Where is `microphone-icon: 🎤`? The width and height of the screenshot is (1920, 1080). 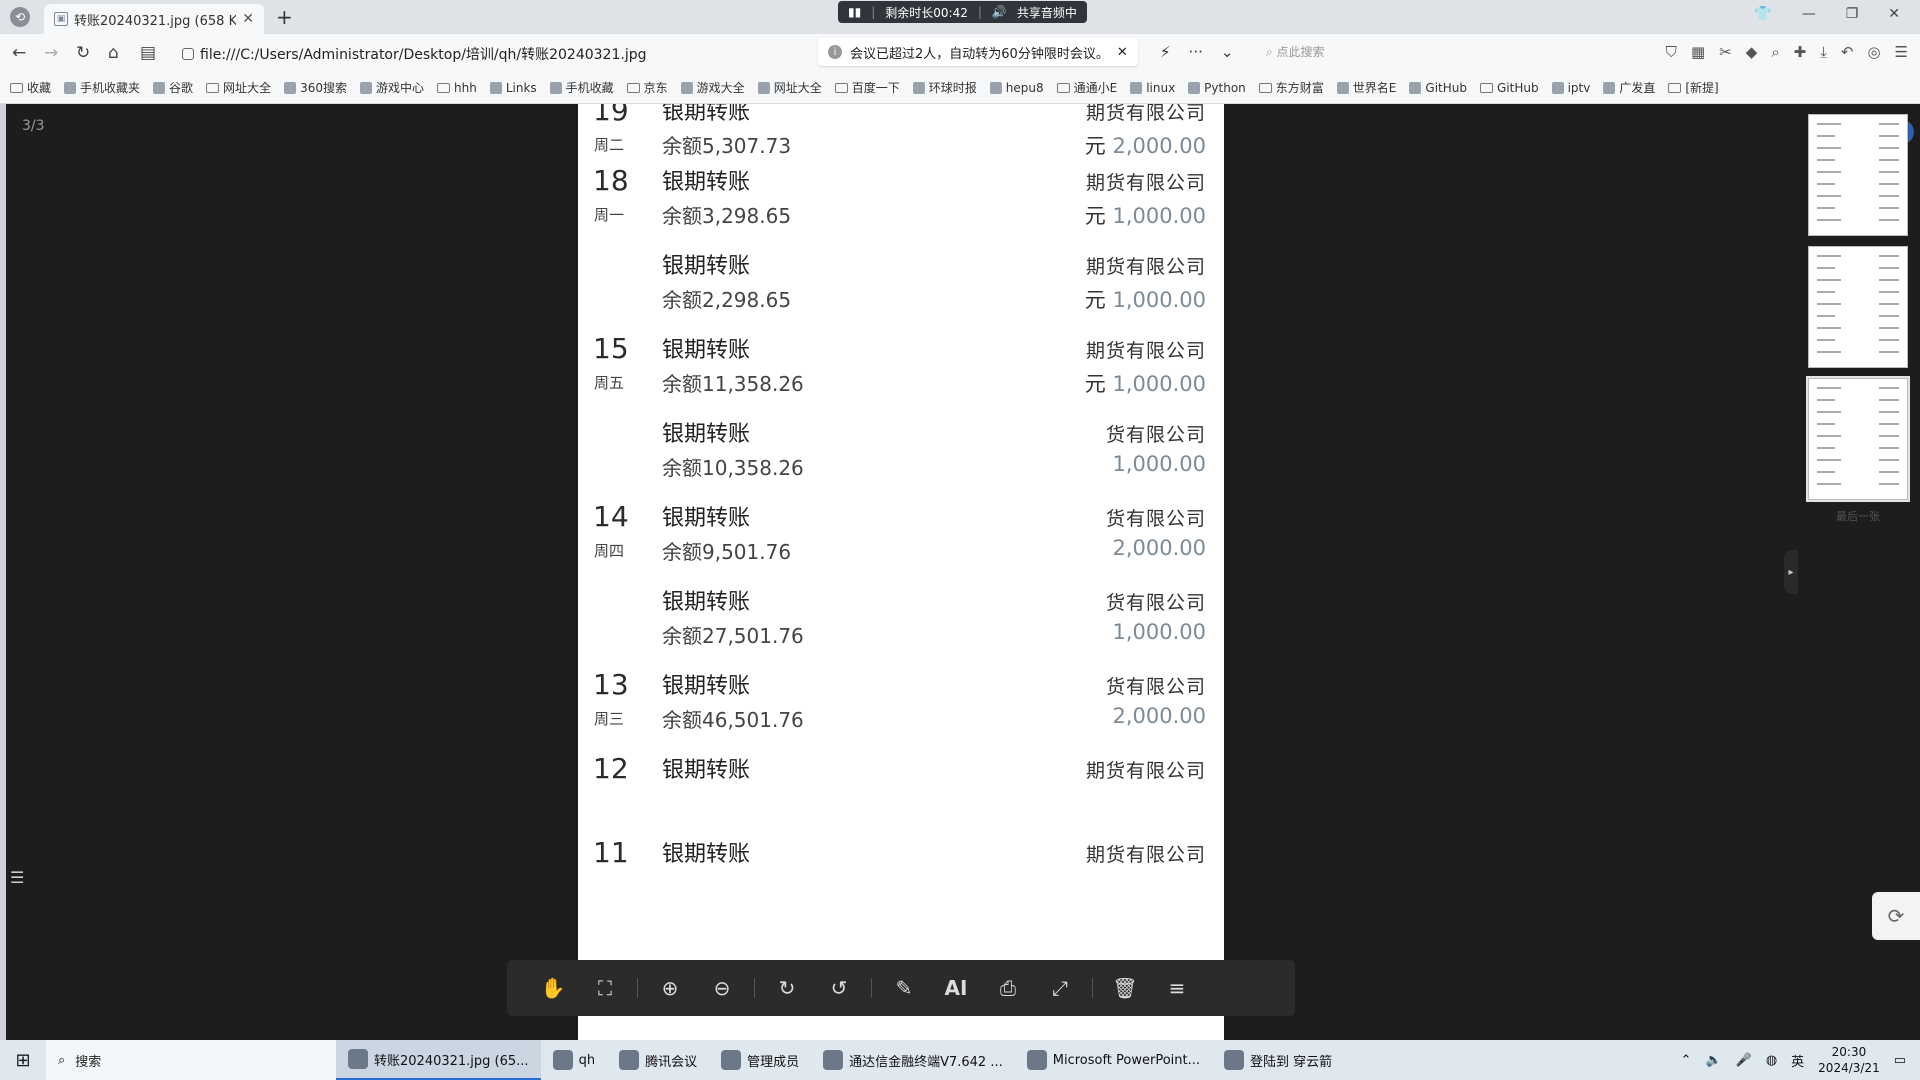
microphone-icon: 🎤 is located at coordinates (1744, 1060).